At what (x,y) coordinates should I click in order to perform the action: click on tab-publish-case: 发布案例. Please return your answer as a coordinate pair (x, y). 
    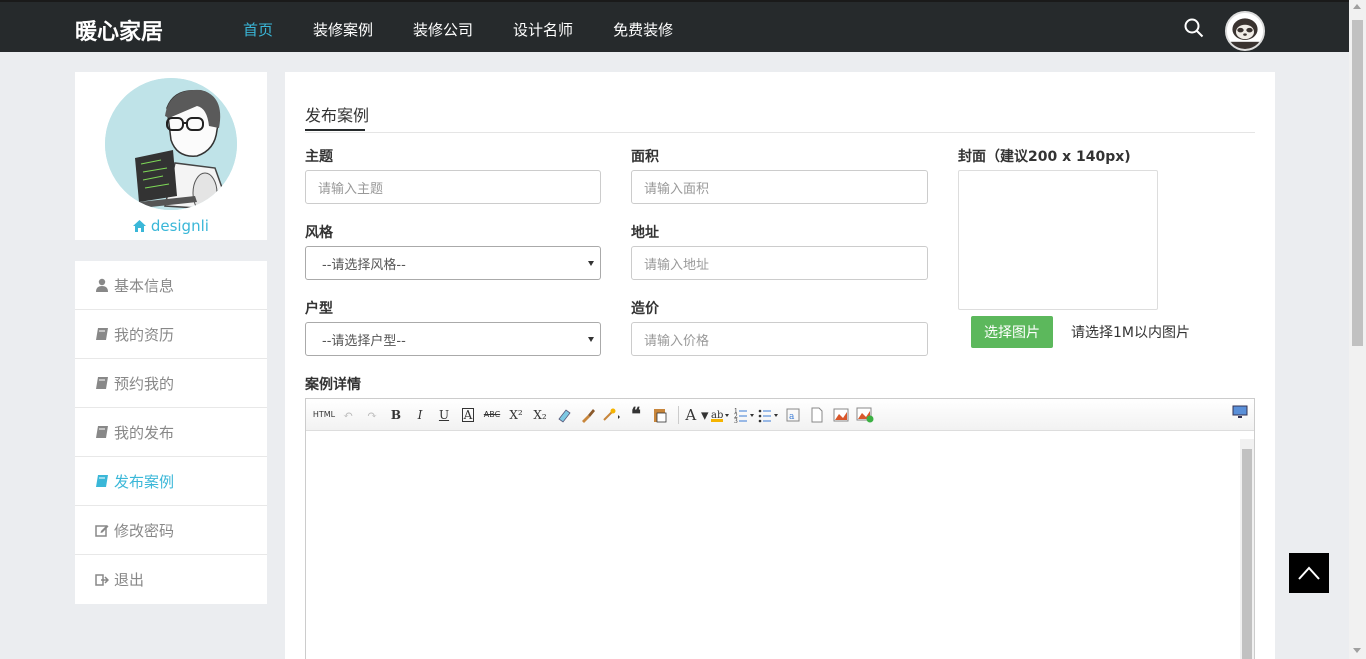
    Looking at the image, I should click on (337, 114).